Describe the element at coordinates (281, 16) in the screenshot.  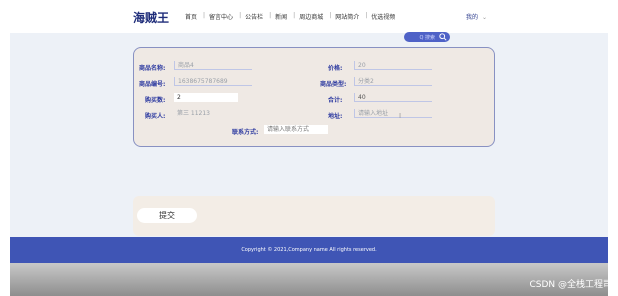
I see `nav-news: 新闻` at that location.